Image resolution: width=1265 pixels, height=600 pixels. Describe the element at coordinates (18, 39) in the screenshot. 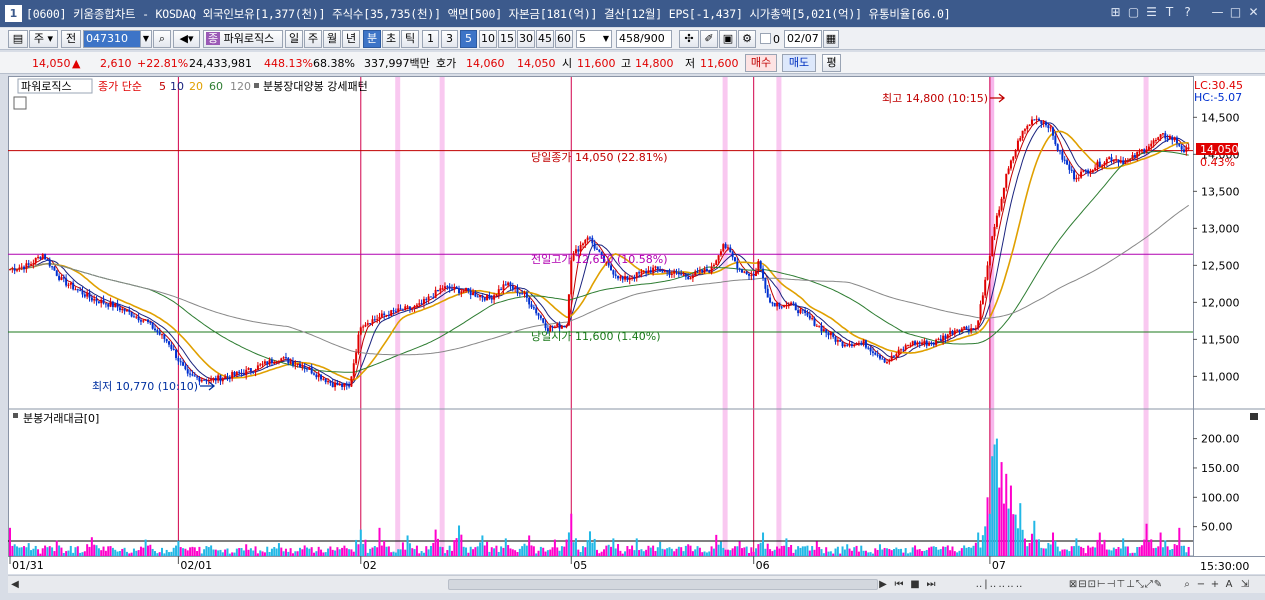

I see `layout-icon: ▤` at that location.